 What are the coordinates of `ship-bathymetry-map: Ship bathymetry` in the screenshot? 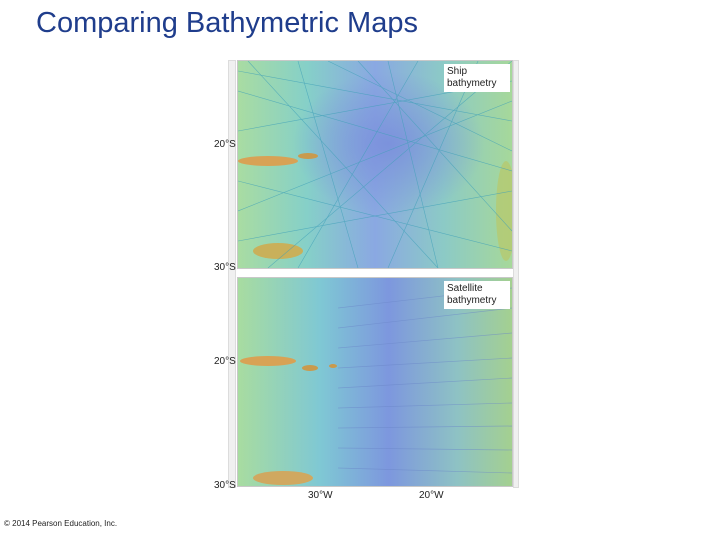 It's located at (375, 164).